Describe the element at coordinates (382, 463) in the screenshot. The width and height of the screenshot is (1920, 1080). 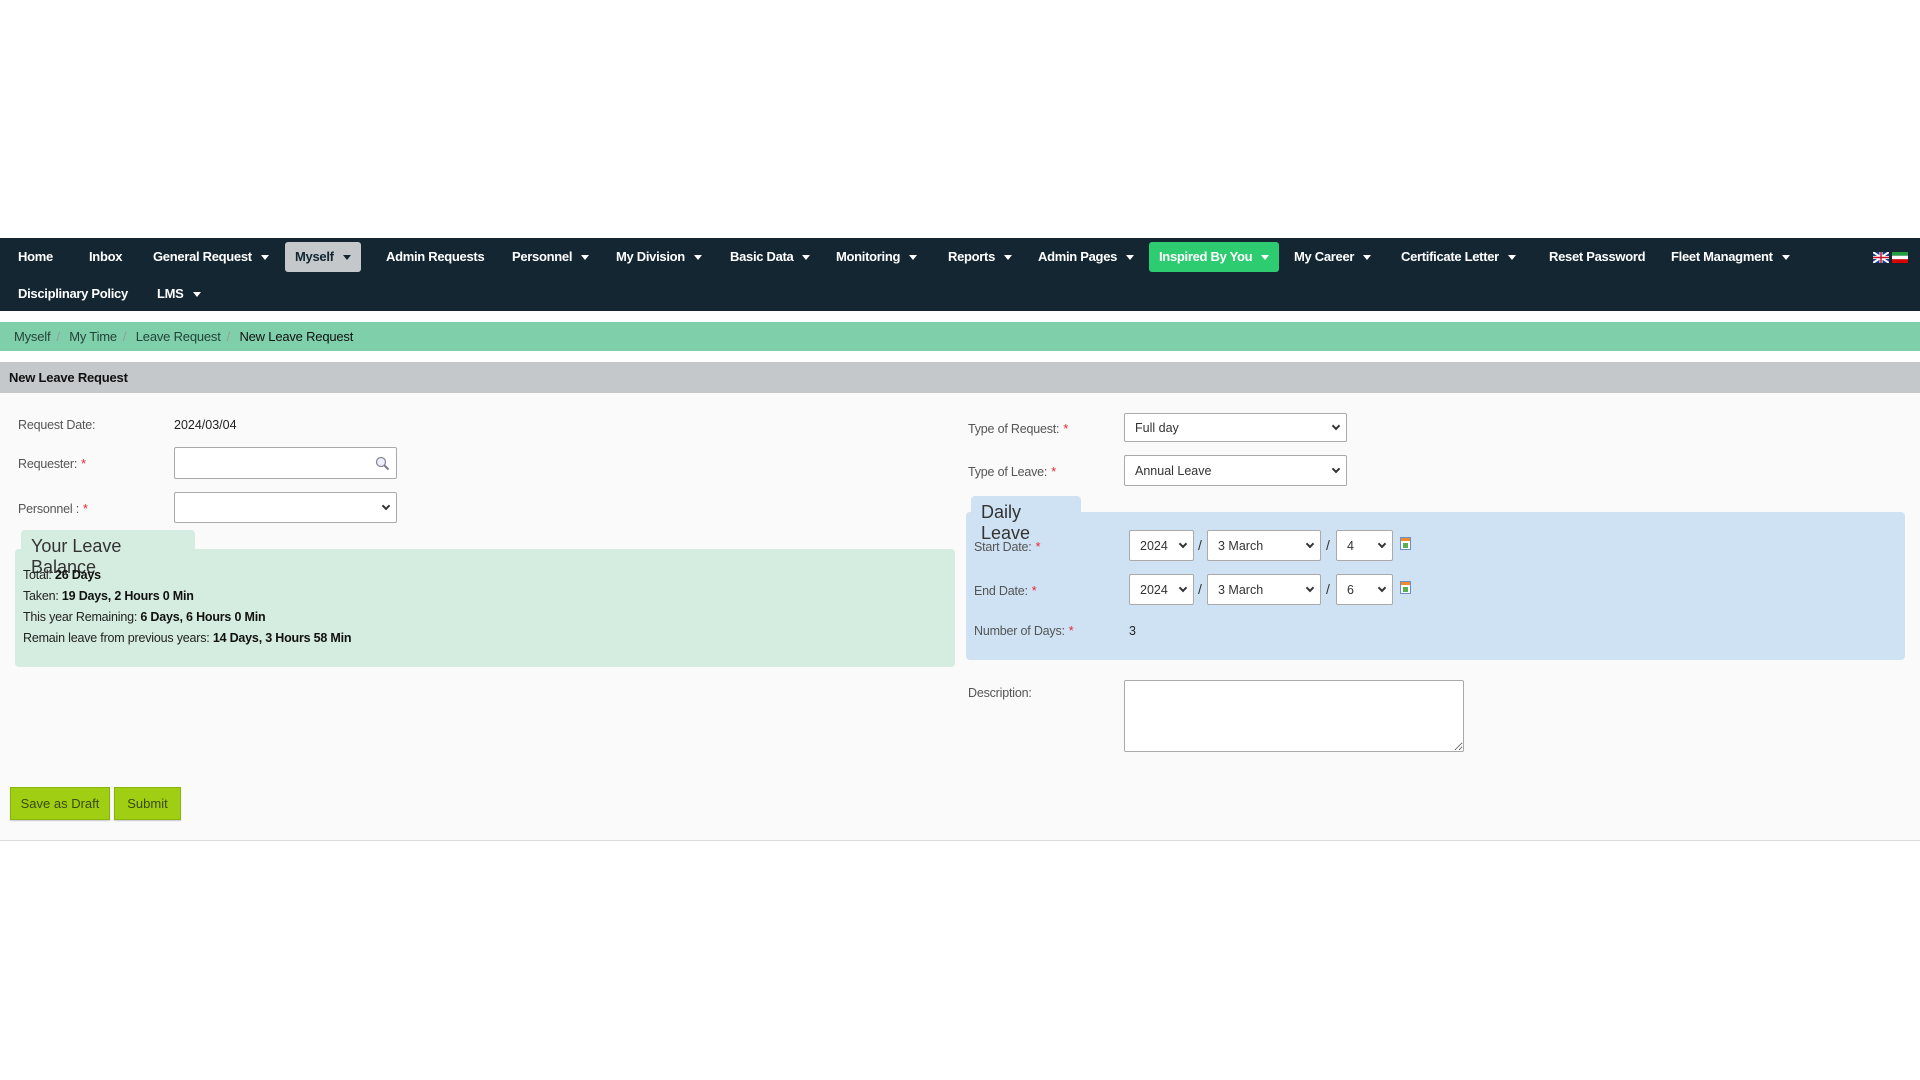
I see `search-icon` at that location.